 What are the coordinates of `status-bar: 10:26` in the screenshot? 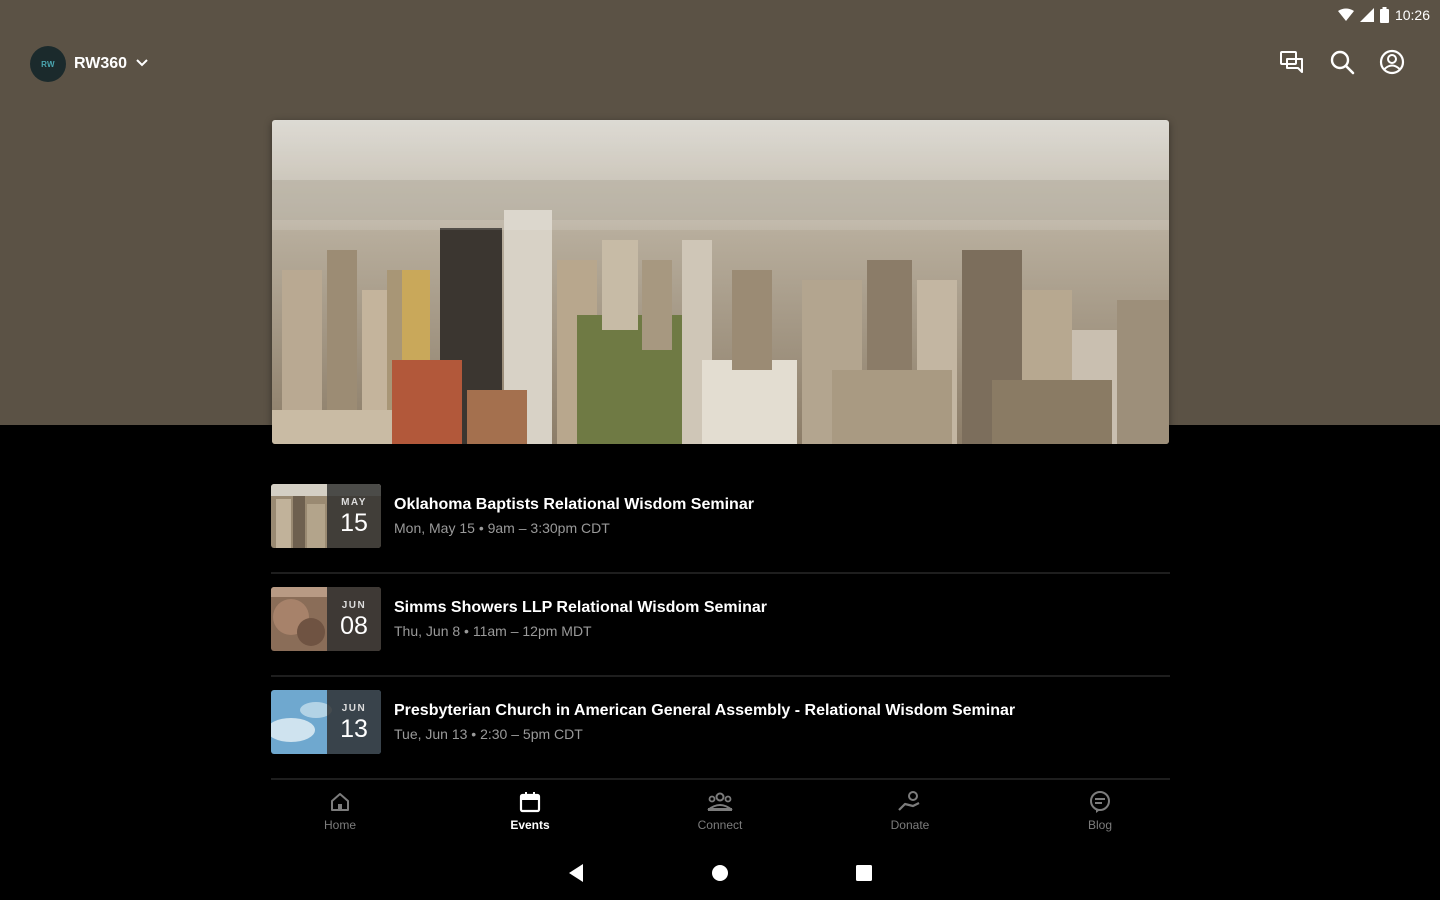 It's located at (1383, 15).